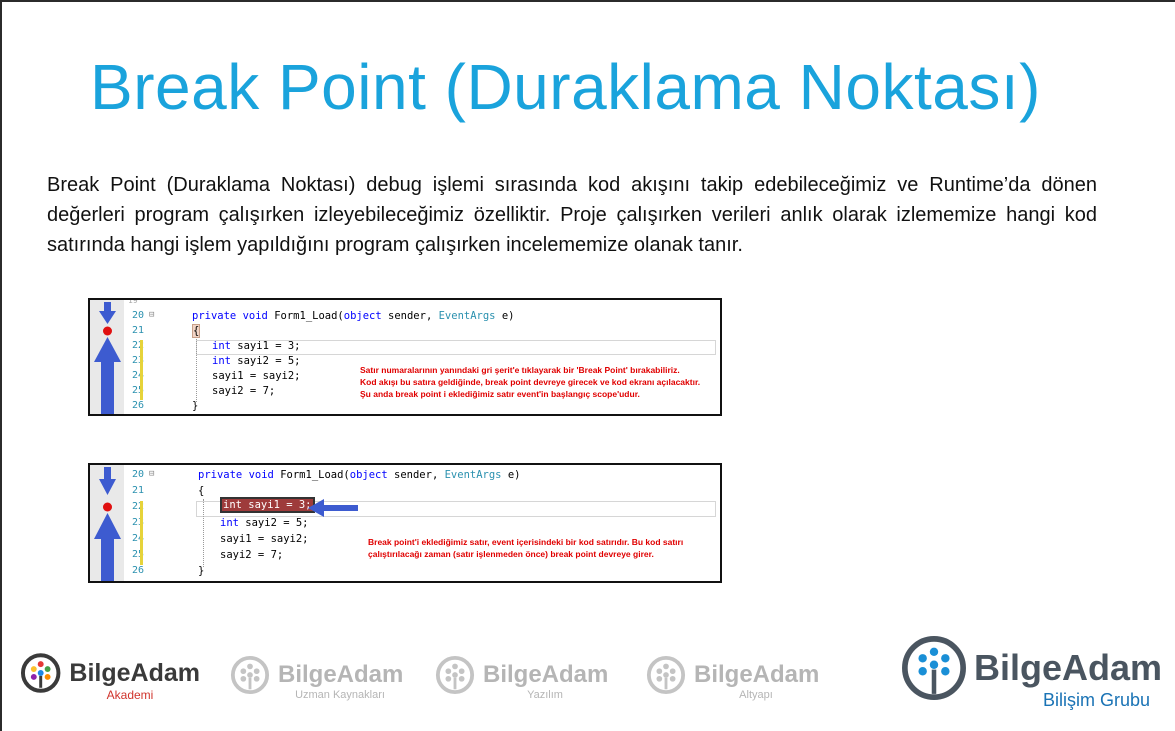 Image resolution: width=1175 pixels, height=731 pixels. I want to click on code-line-22-breakpoint: int sayi1 = 3;, so click(267, 505).